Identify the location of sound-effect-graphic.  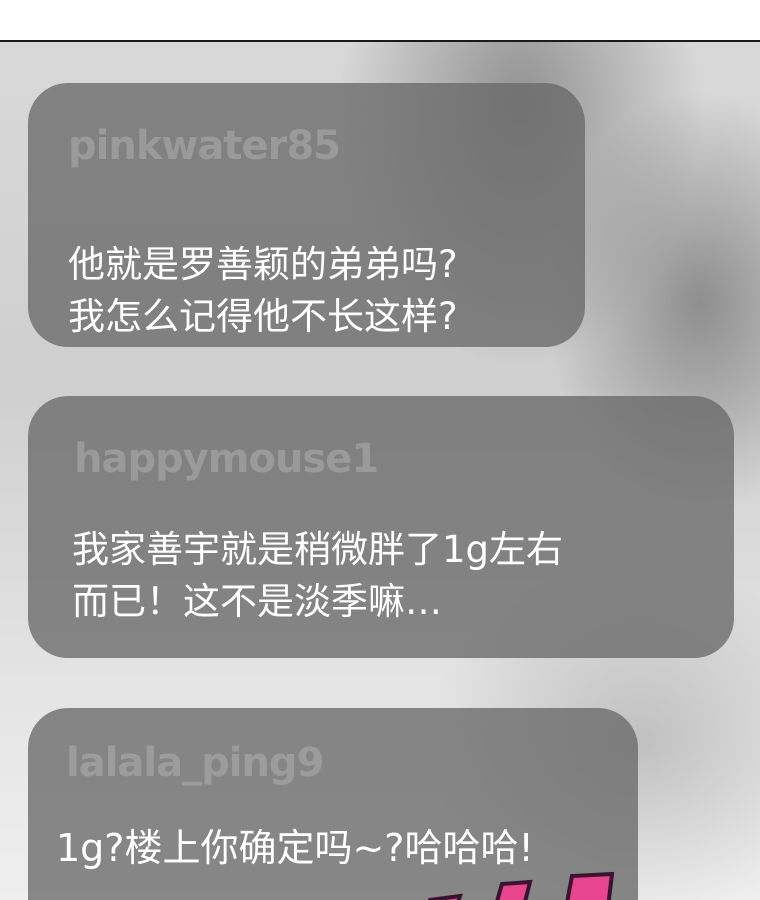
(521, 885).